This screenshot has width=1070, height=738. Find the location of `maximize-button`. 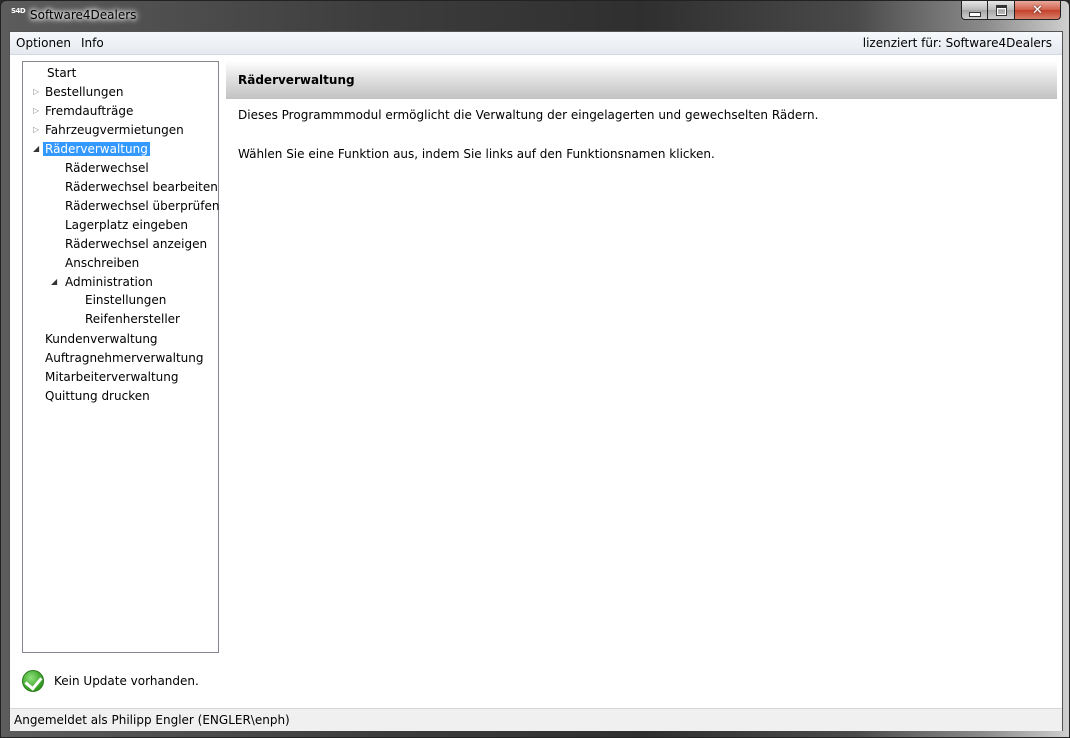

maximize-button is located at coordinates (1001, 10).